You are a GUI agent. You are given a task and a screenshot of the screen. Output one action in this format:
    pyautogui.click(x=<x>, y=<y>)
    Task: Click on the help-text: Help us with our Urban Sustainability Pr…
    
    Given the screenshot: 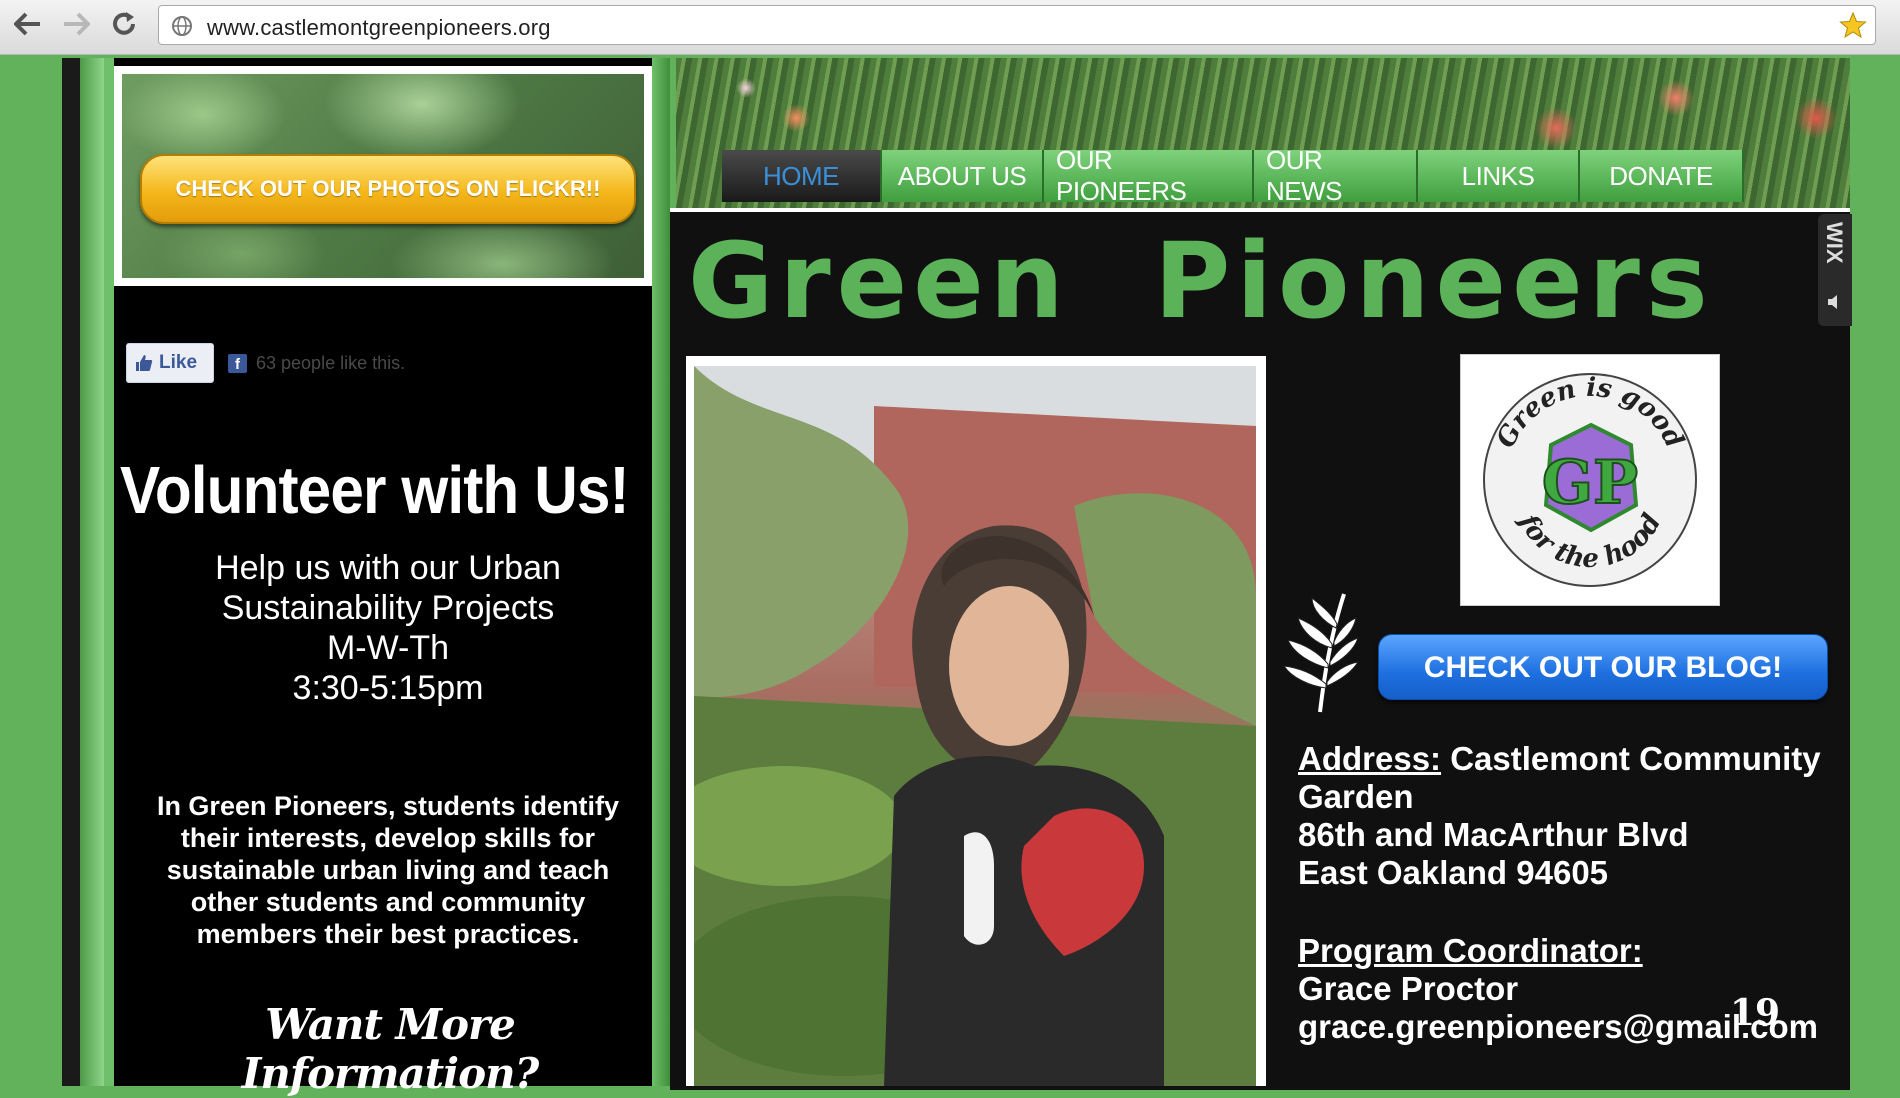 What is the action you would take?
    pyautogui.click(x=388, y=628)
    